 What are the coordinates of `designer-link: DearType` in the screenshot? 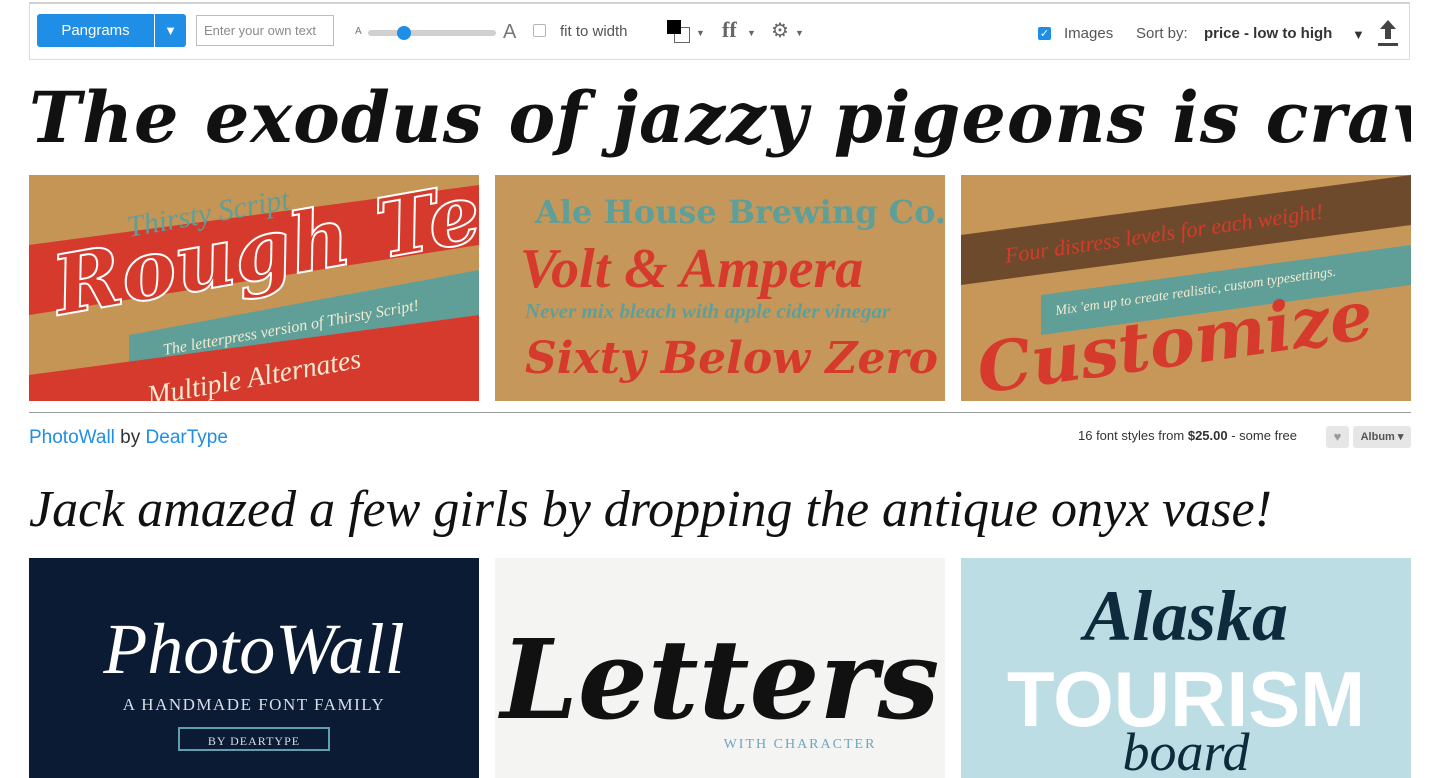 It's located at (187, 437).